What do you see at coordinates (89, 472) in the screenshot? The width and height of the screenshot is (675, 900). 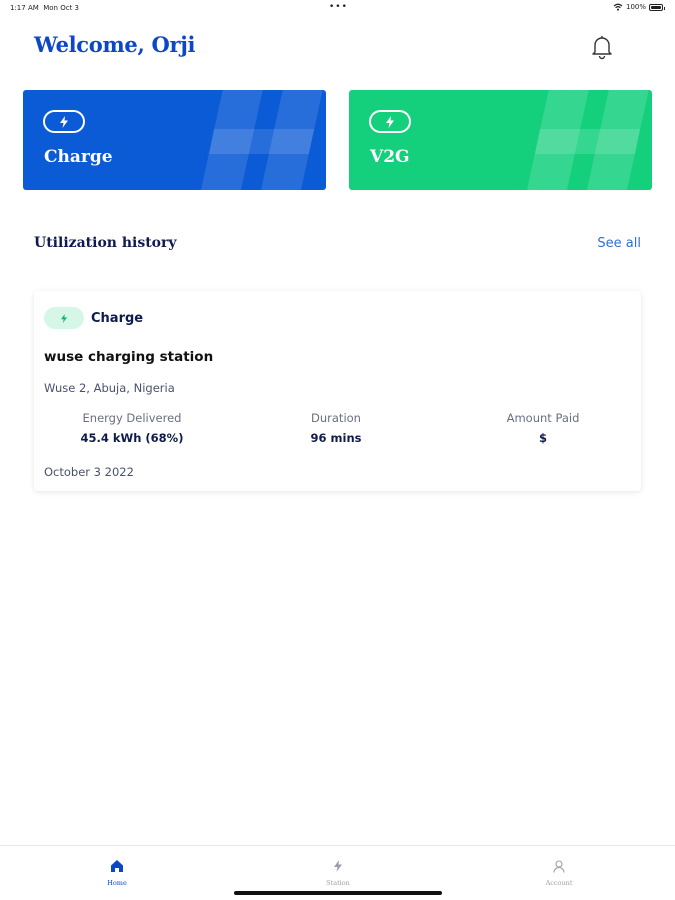 I see `session-date: October 3 2022` at bounding box center [89, 472].